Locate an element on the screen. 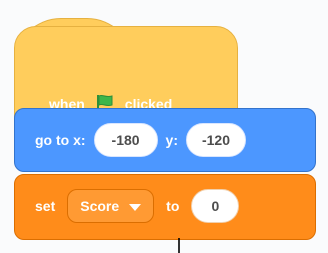  x-input: -180 is located at coordinates (125, 140).